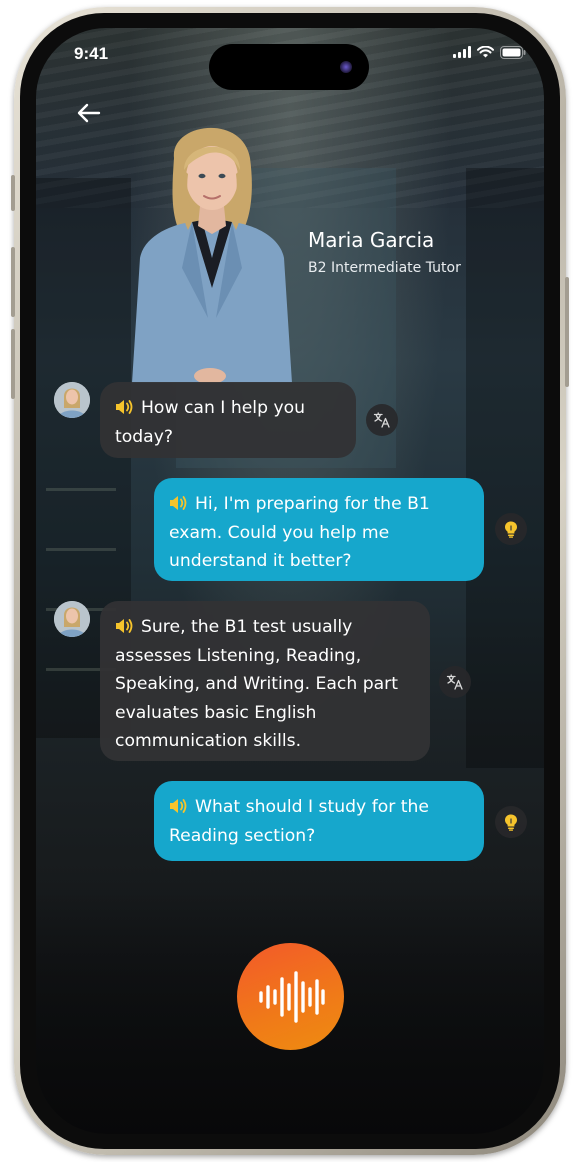  Describe the element at coordinates (289, 67) in the screenshot. I see `dynamic-island` at that location.